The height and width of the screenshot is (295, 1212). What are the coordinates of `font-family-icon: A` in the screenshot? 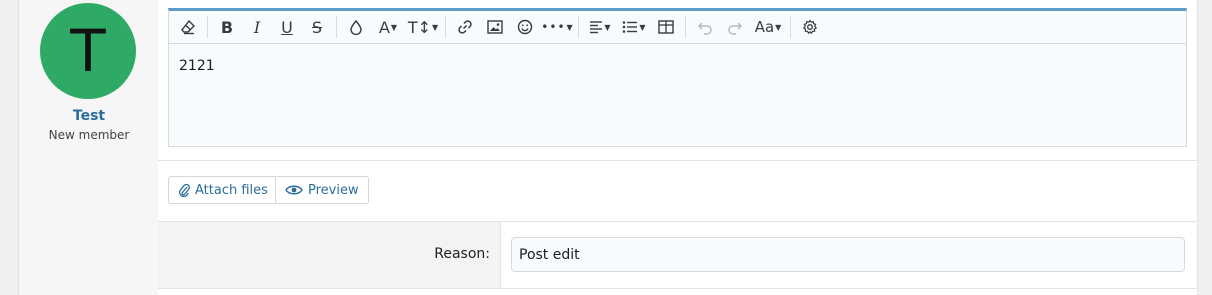 It's located at (384, 27).